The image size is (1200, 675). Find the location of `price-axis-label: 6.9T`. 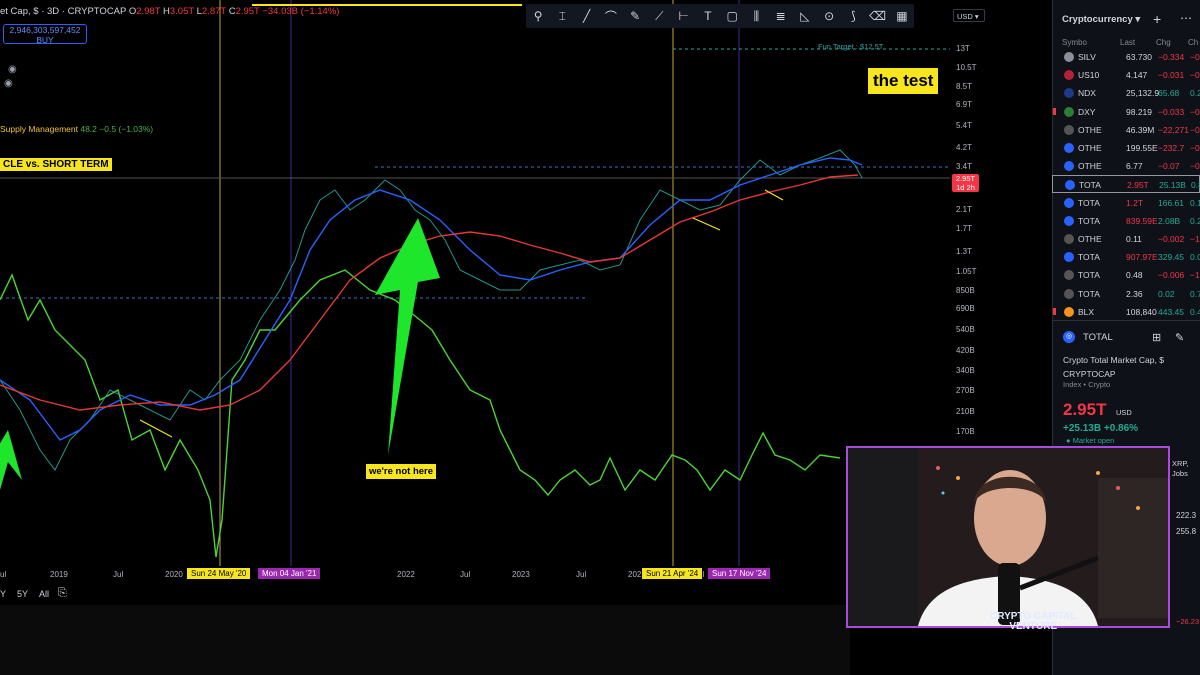

price-axis-label: 6.9T is located at coordinates (964, 104).